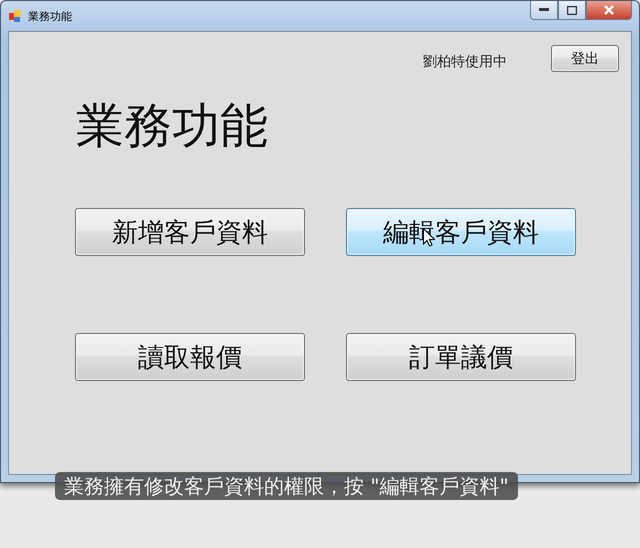 The width and height of the screenshot is (640, 548). Describe the element at coordinates (461, 357) in the screenshot. I see `function-button: 訂單議價` at that location.